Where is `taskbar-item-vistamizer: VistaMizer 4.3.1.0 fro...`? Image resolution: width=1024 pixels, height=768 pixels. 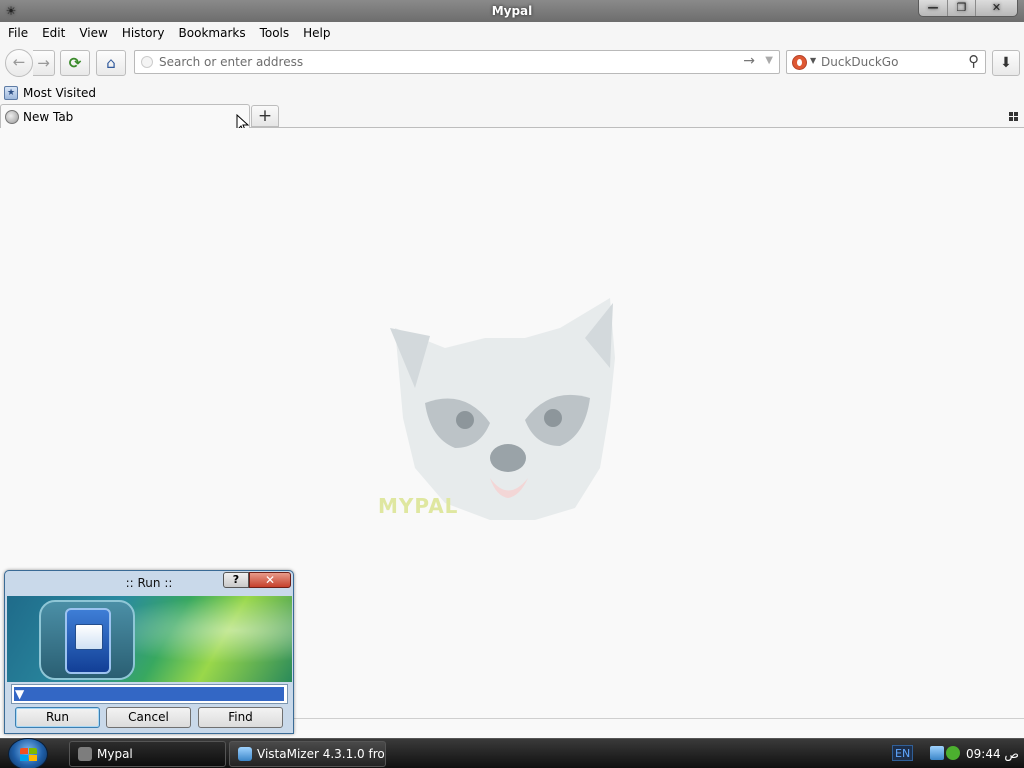
taskbar-item-vistamizer: VistaMizer 4.3.1.0 fro... is located at coordinates (307, 754).